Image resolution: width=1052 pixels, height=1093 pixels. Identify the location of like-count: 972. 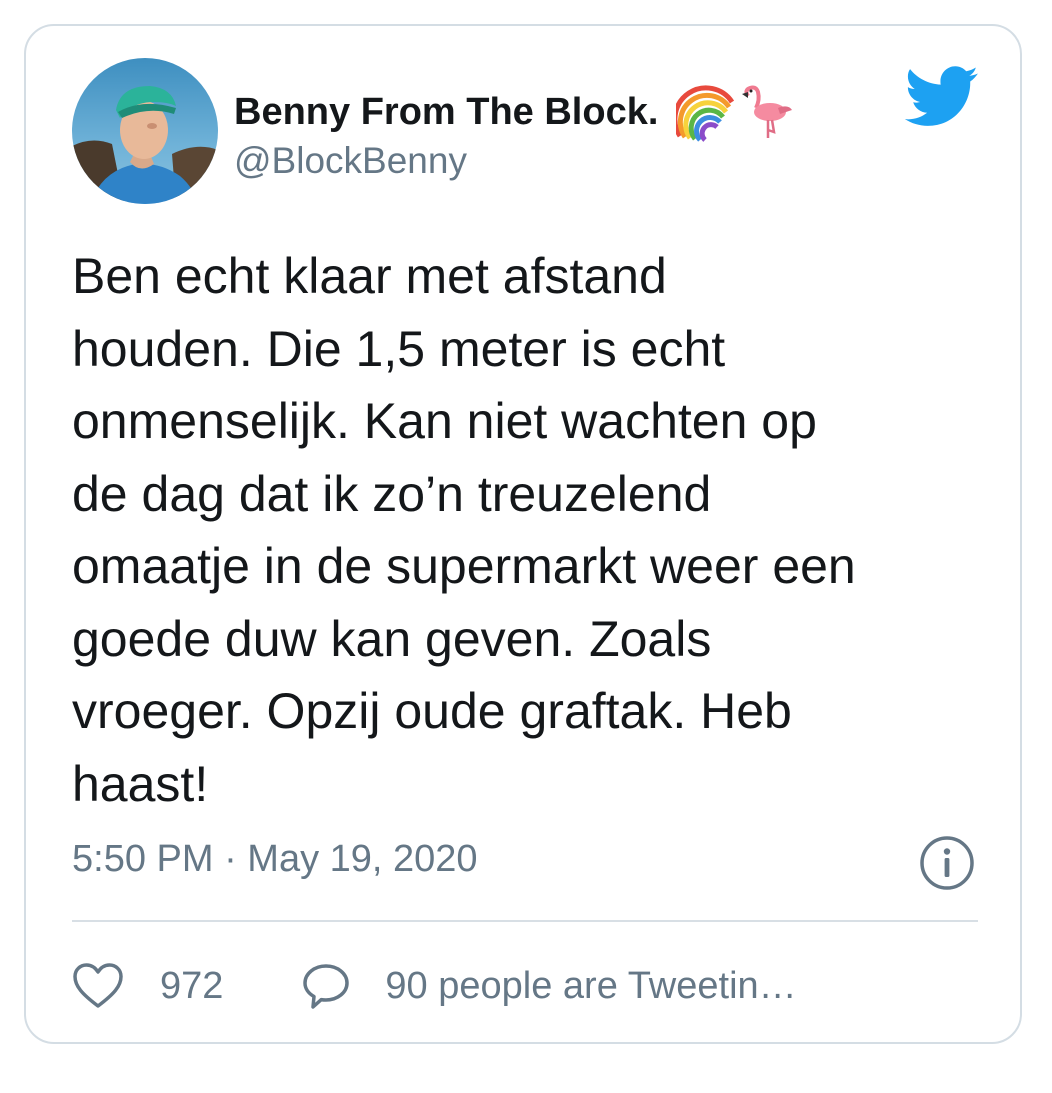
(192, 985).